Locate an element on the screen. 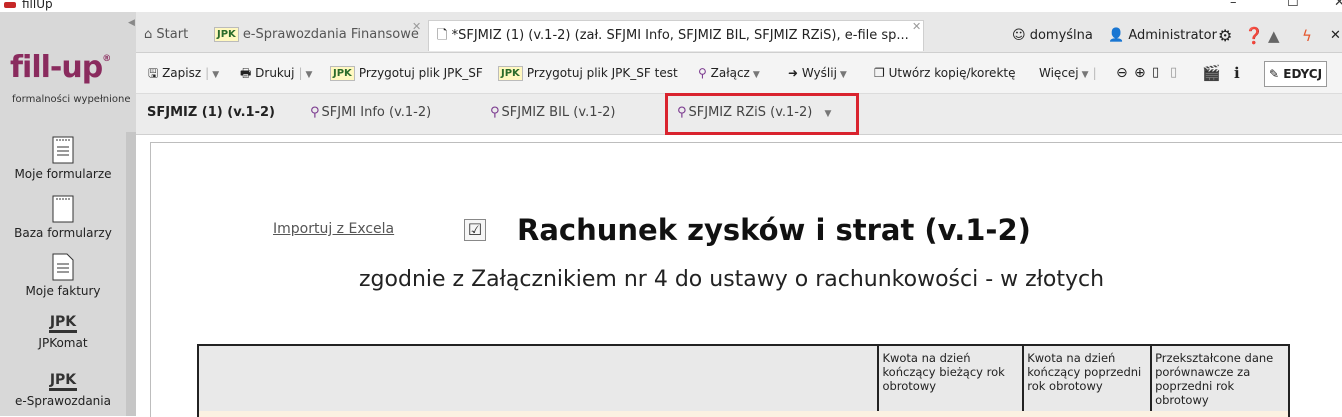 The height and width of the screenshot is (417, 1342). doc-tab-info: ⚲ SFJMI Info (v.1-2) is located at coordinates (370, 112).